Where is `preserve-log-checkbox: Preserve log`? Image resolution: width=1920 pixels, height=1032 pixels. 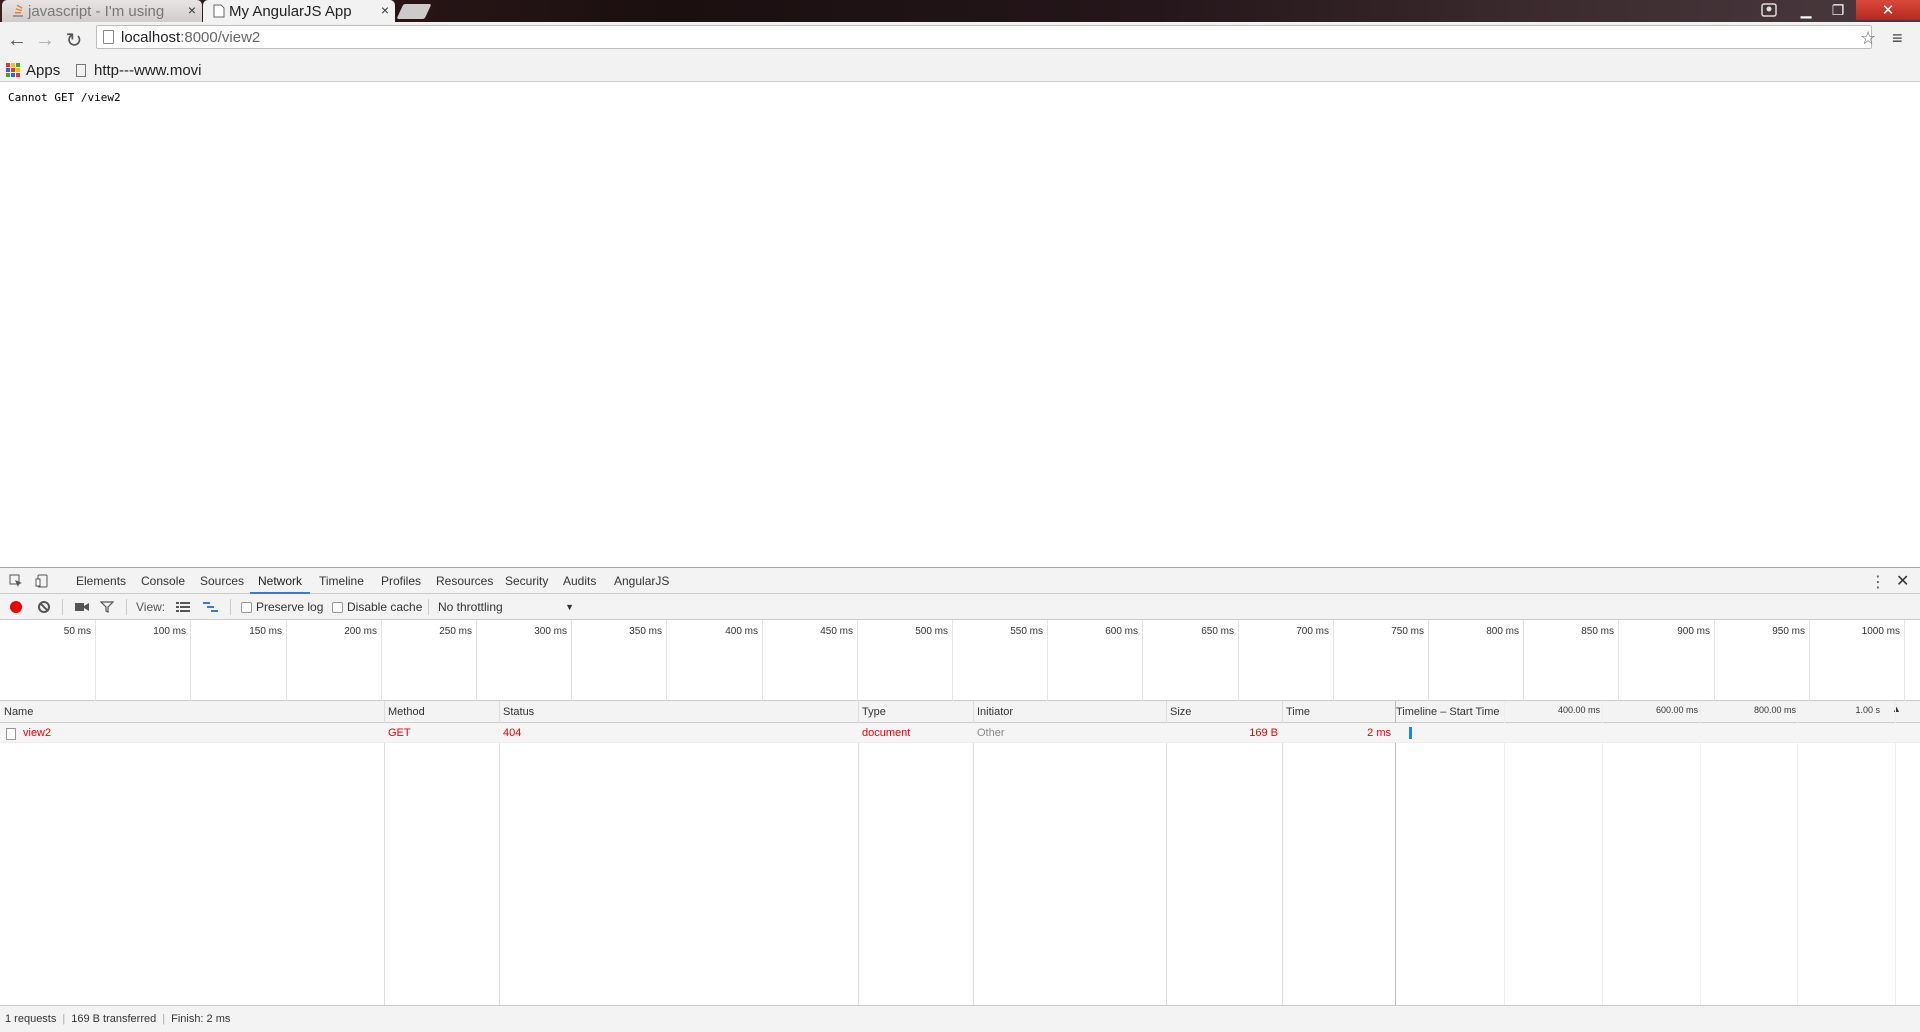 preserve-log-checkbox: Preserve log is located at coordinates (282, 607).